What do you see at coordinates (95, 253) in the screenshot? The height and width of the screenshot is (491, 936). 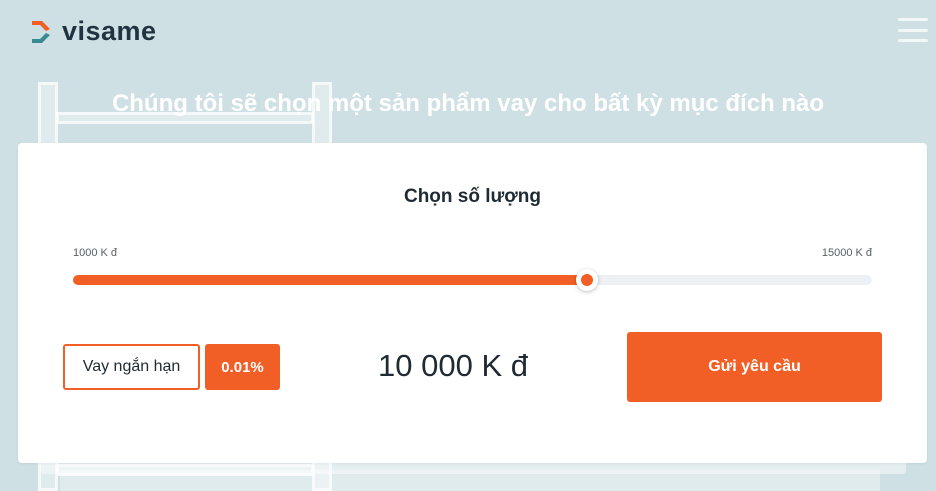 I see `range-min-label: 1000 K đ` at bounding box center [95, 253].